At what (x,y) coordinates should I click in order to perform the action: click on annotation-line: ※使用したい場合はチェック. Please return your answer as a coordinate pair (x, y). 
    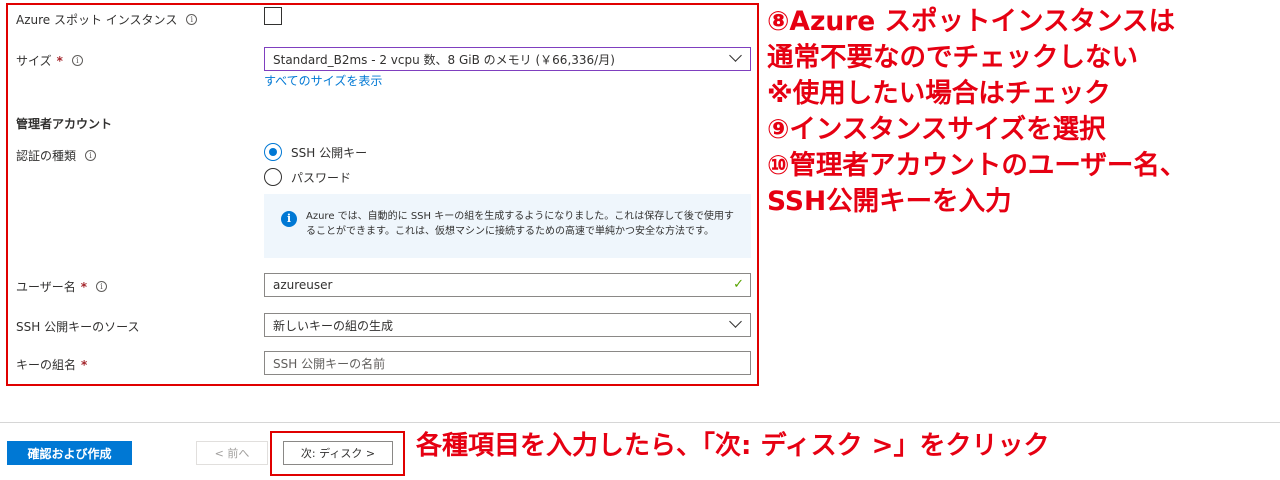
    Looking at the image, I should click on (939, 93).